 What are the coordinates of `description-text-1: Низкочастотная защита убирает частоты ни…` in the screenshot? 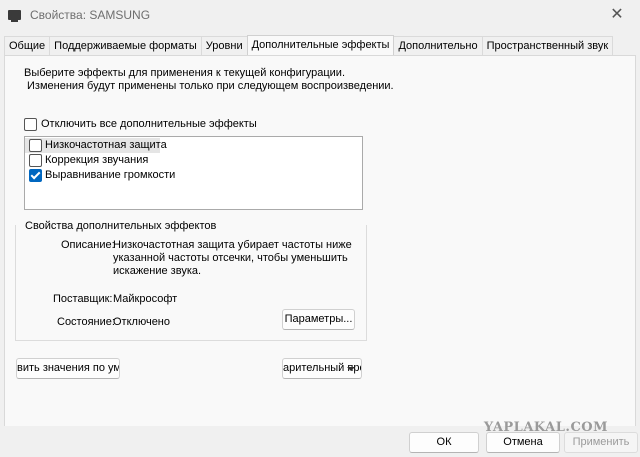 It's located at (232, 245).